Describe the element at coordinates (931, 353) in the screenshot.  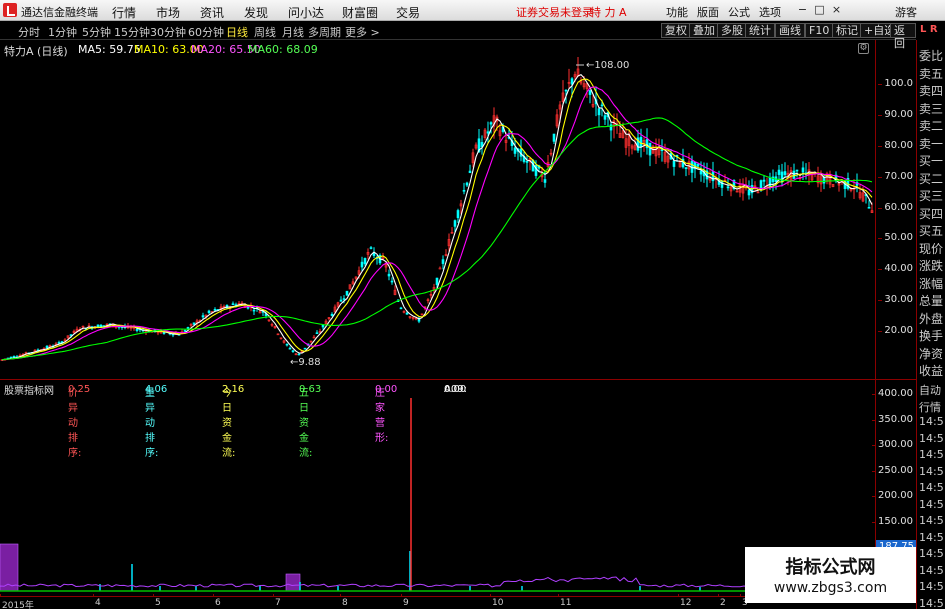
I see `side-panel-item: 净资` at that location.